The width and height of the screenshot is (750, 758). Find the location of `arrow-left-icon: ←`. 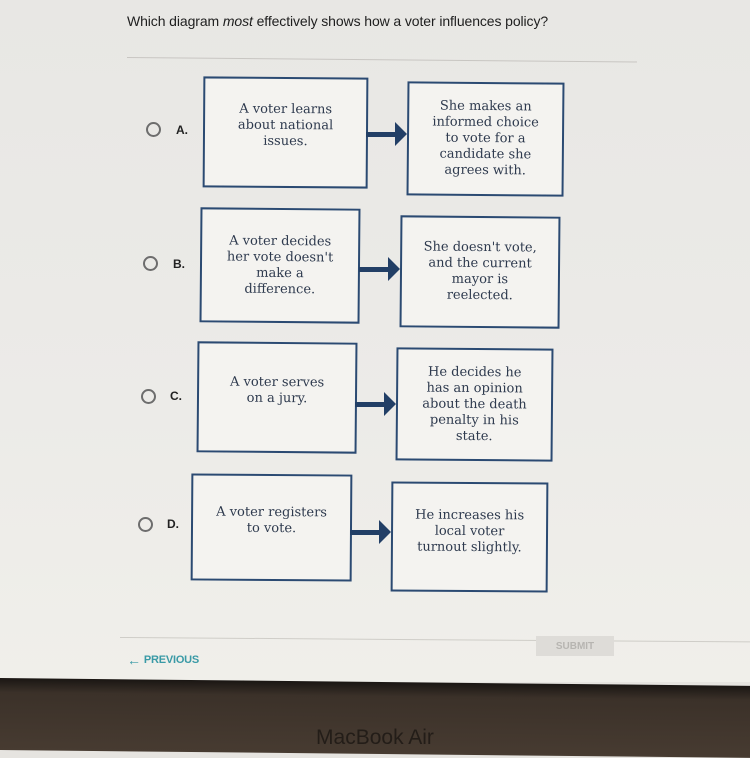

arrow-left-icon: ← is located at coordinates (134, 659).